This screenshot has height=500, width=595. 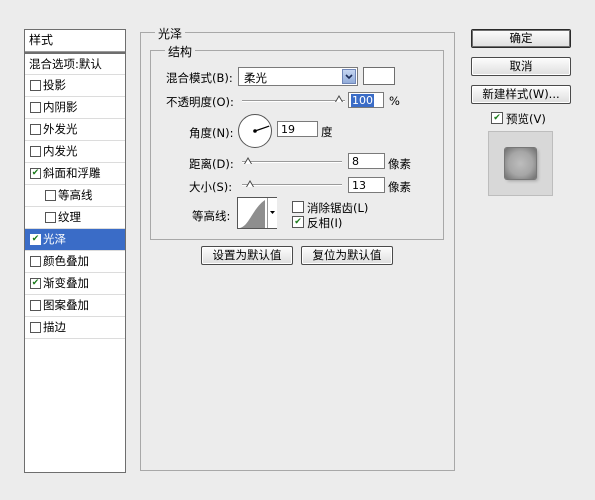 What do you see at coordinates (362, 100) in the screenshot?
I see `opacity-value: 100` at bounding box center [362, 100].